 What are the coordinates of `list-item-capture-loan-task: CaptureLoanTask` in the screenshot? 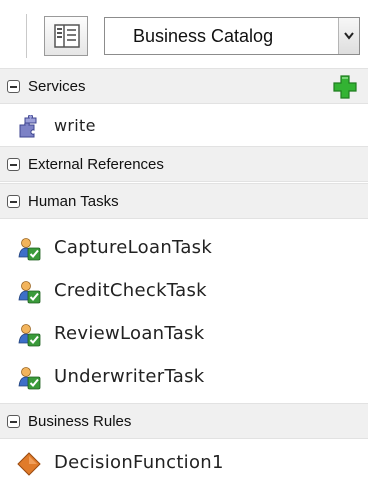 It's located at (184, 248).